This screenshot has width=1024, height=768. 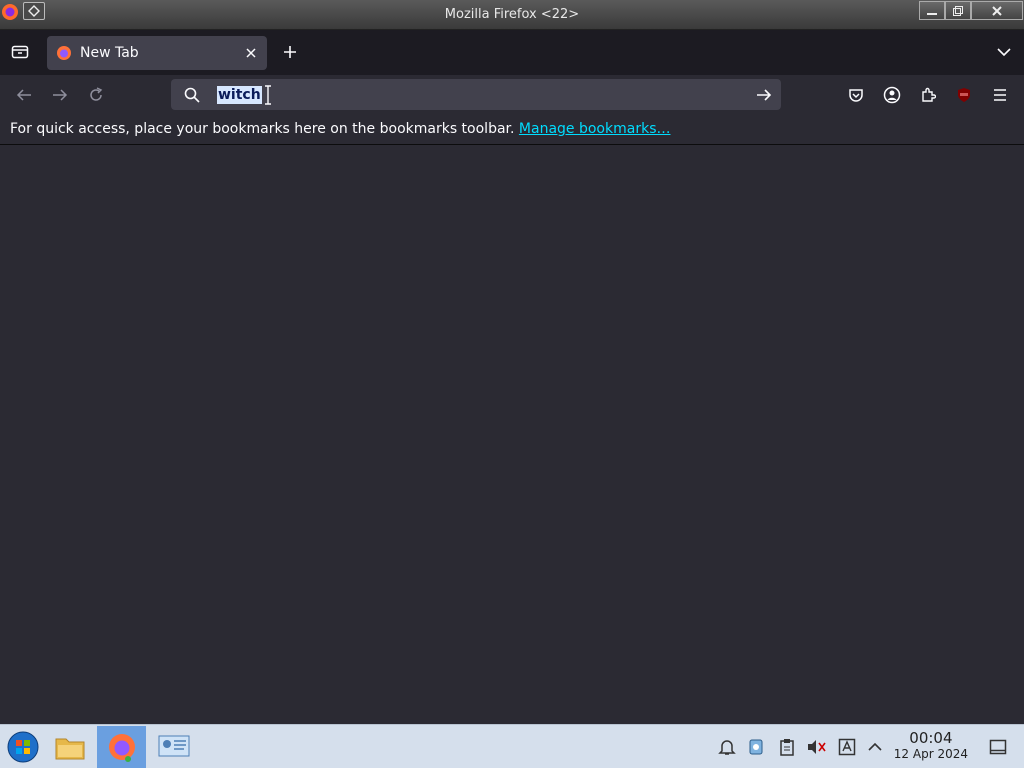 I want to click on account-icon, so click(x=892, y=95).